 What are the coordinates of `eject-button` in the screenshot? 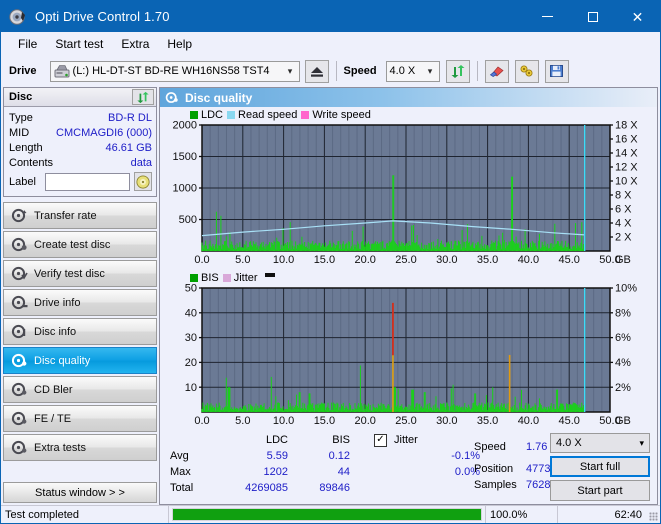 It's located at (316, 71).